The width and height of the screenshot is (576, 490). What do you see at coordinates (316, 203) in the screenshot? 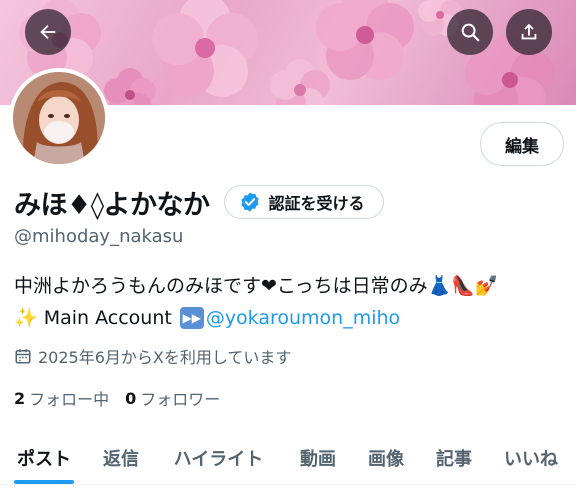
I see `get-verified-label: 認証を受ける` at bounding box center [316, 203].